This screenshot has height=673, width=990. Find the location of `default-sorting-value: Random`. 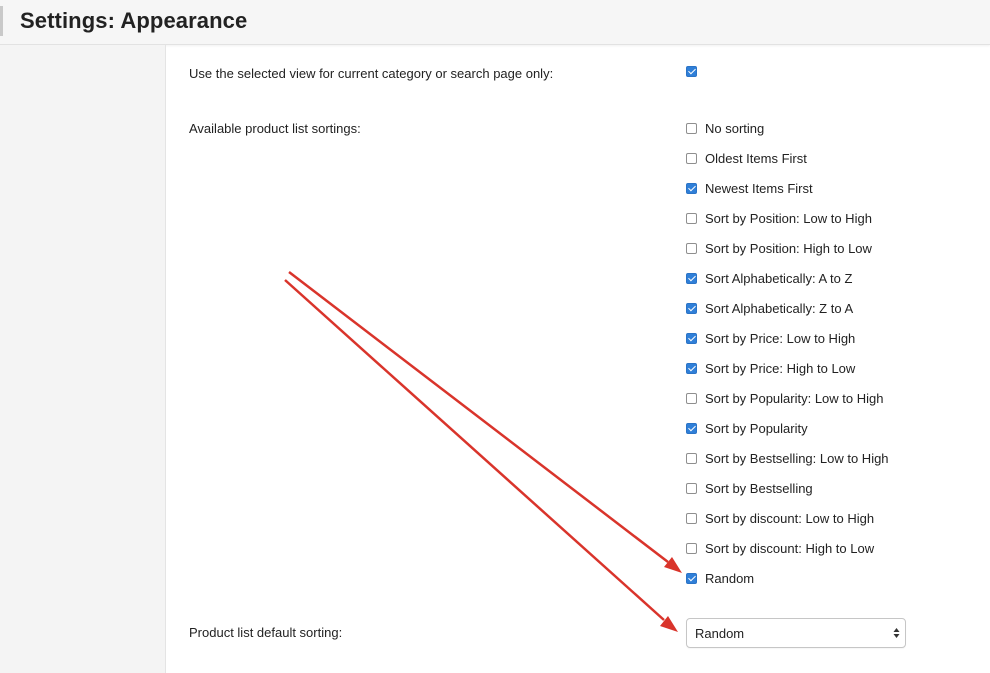

default-sorting-value: Random is located at coordinates (720, 633).